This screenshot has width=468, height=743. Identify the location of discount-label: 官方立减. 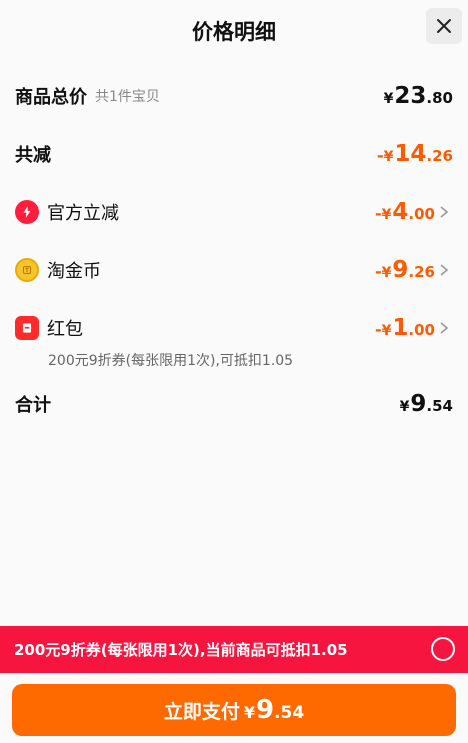
(83, 213).